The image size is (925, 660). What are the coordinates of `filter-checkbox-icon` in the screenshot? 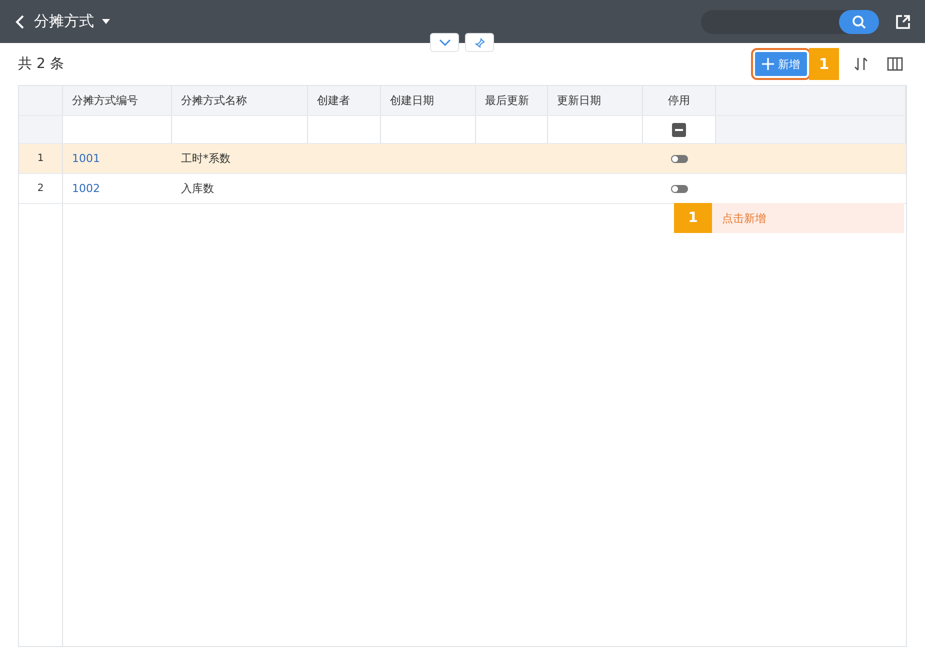 It's located at (679, 129).